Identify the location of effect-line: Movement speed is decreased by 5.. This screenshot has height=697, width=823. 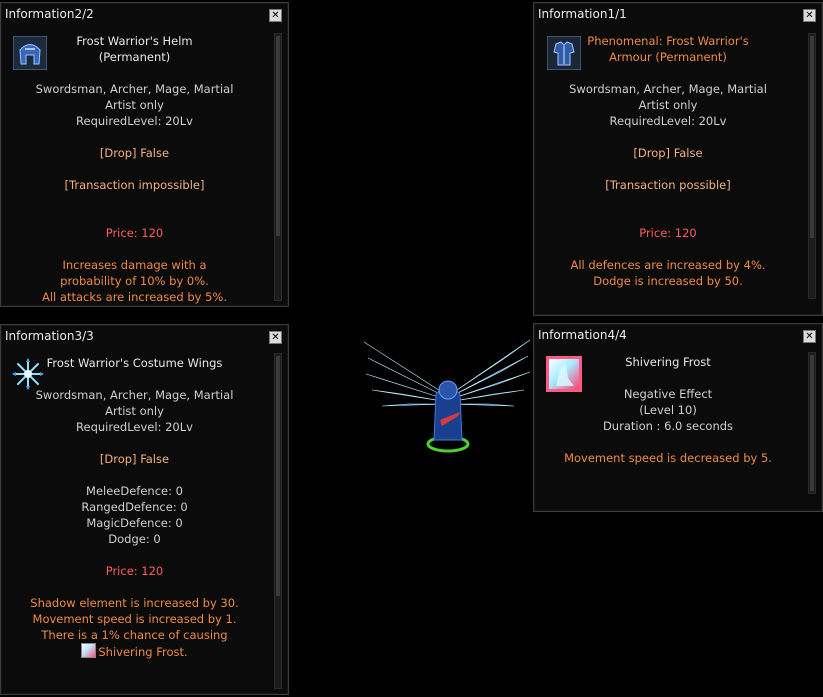
(668, 458).